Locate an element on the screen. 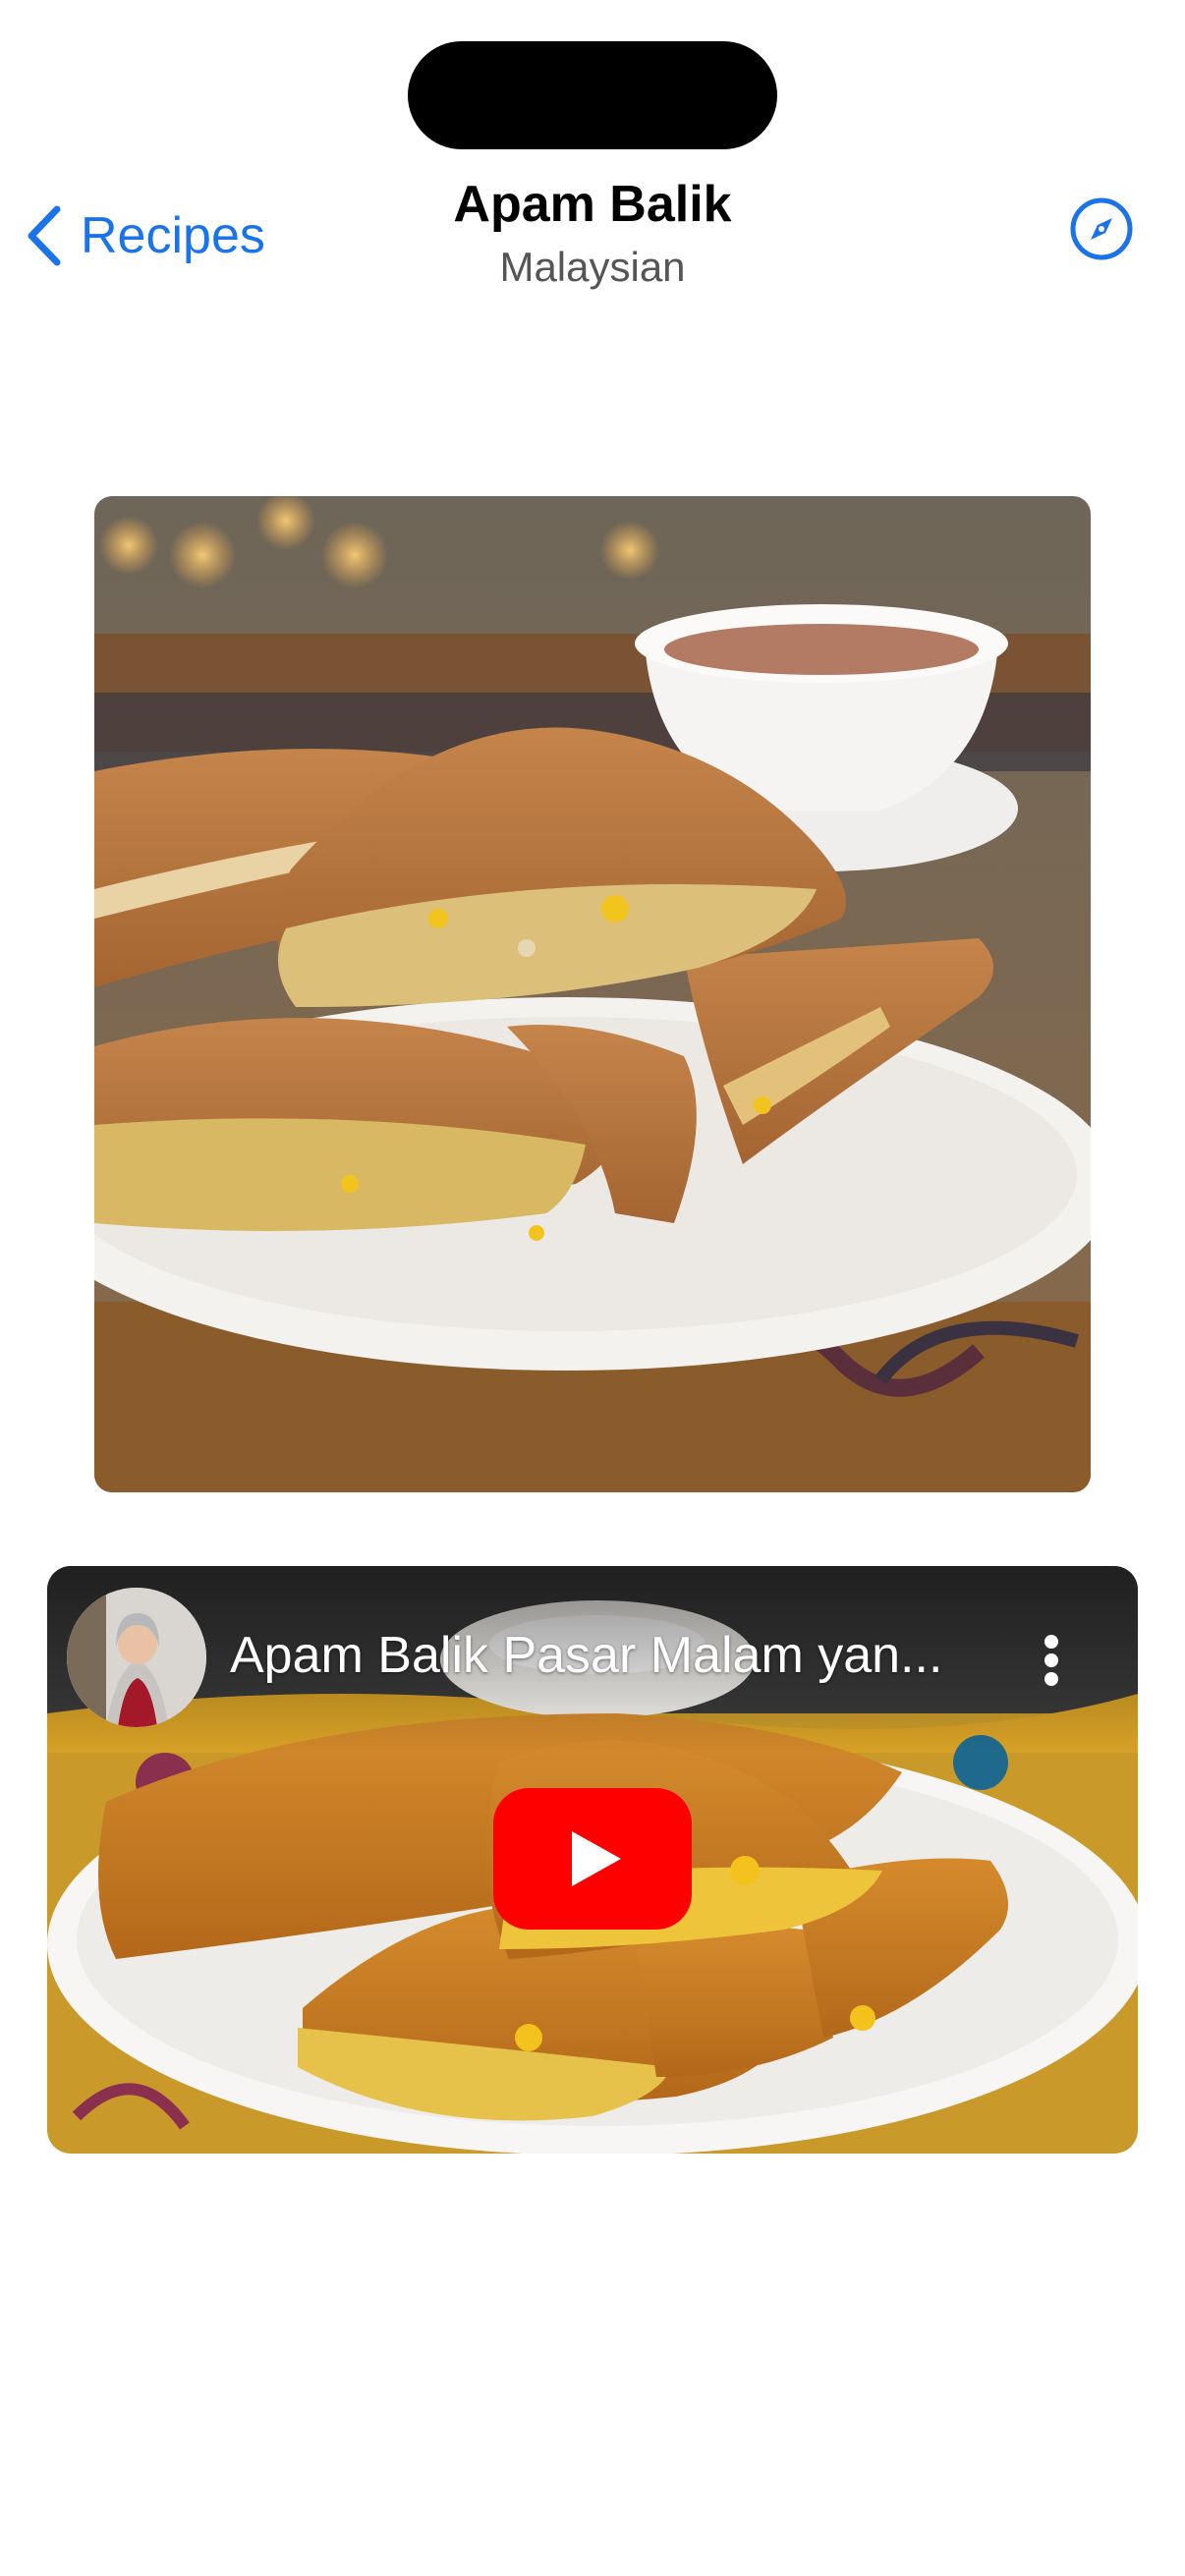 This screenshot has height=2576, width=1185. navigation-bar: Recipes Apam Balik Malaysian is located at coordinates (592, 240).